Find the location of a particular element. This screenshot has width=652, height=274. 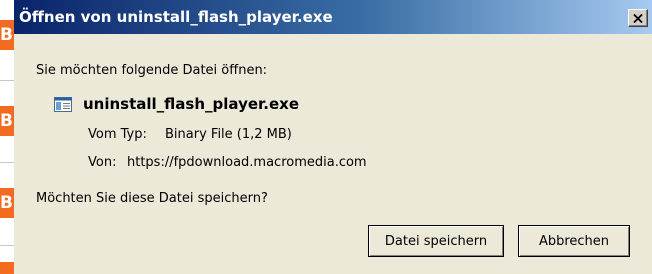

application-file-icon is located at coordinates (63, 104).